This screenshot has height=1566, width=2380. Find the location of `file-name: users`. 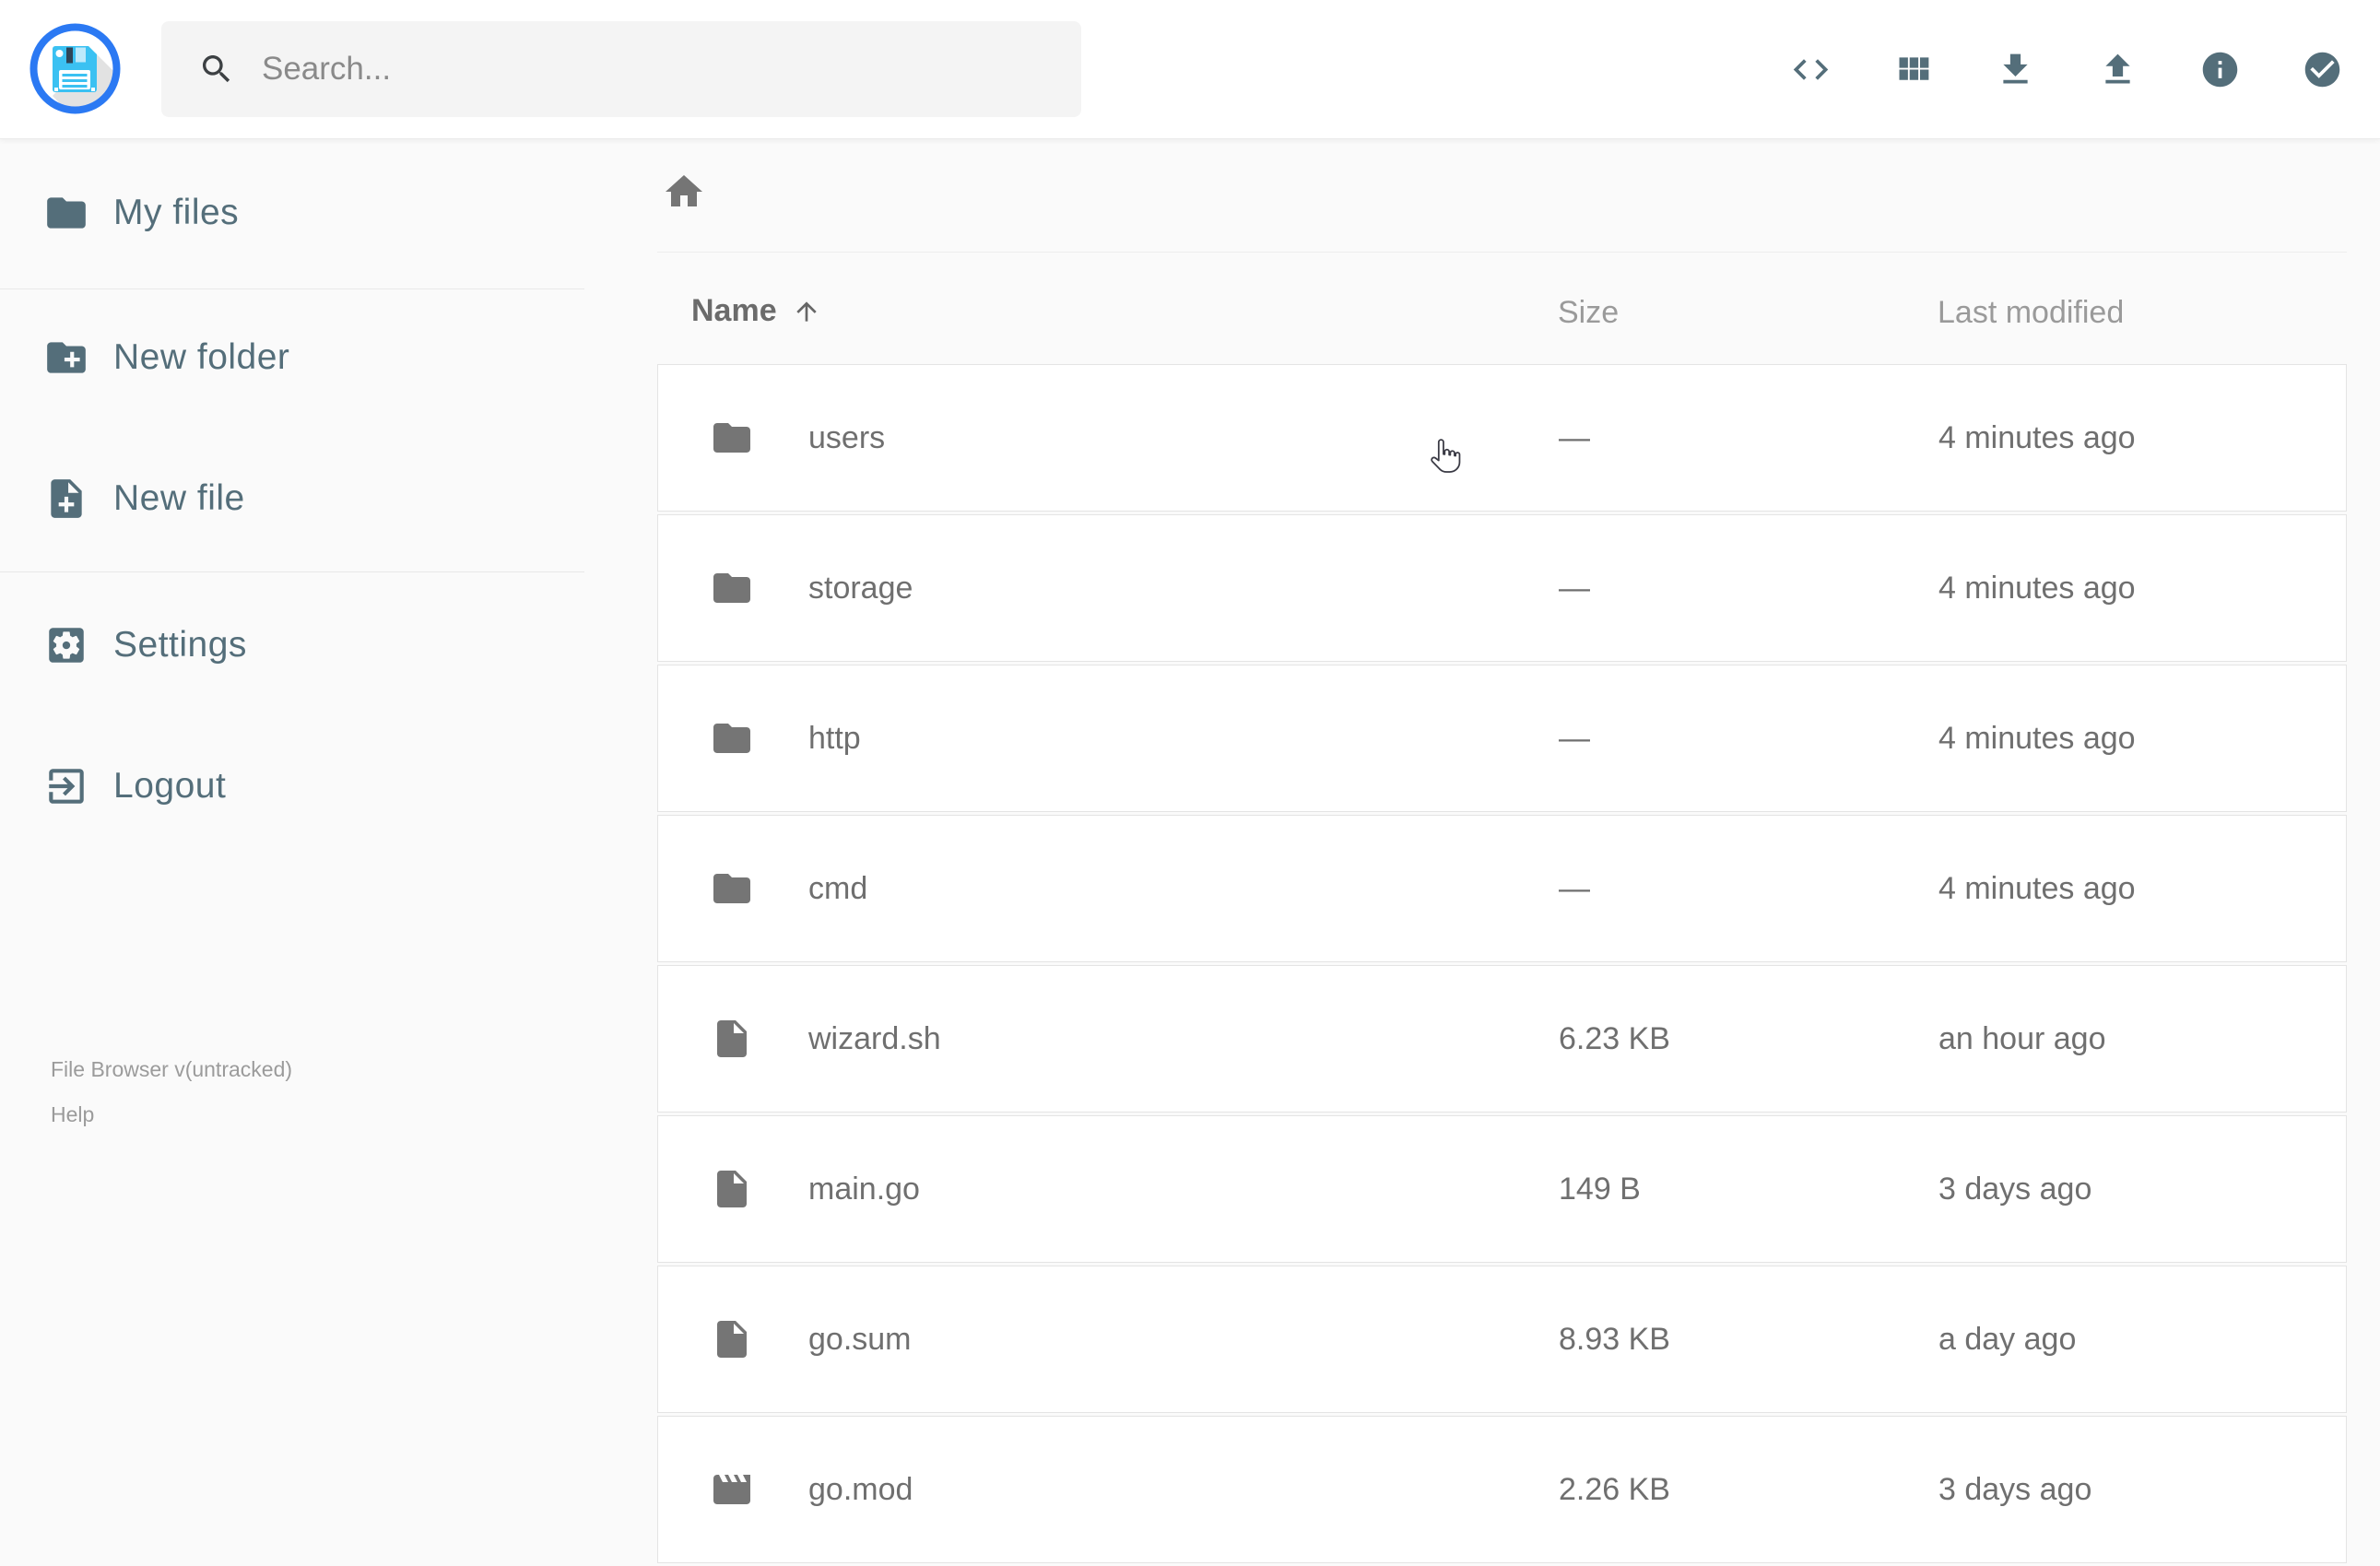

file-name: users is located at coordinates (847, 437).